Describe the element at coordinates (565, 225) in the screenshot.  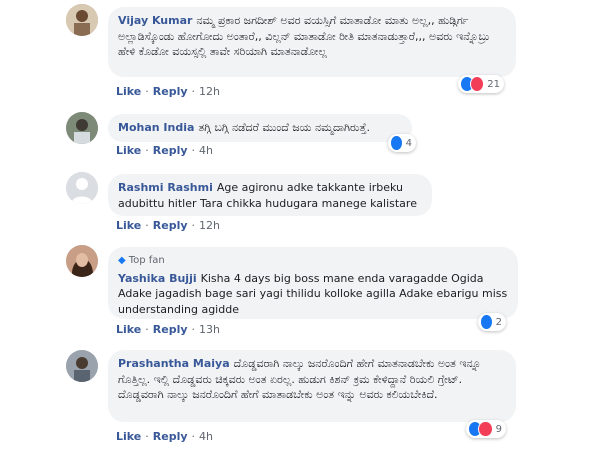
I see `right-frame-margin` at that location.